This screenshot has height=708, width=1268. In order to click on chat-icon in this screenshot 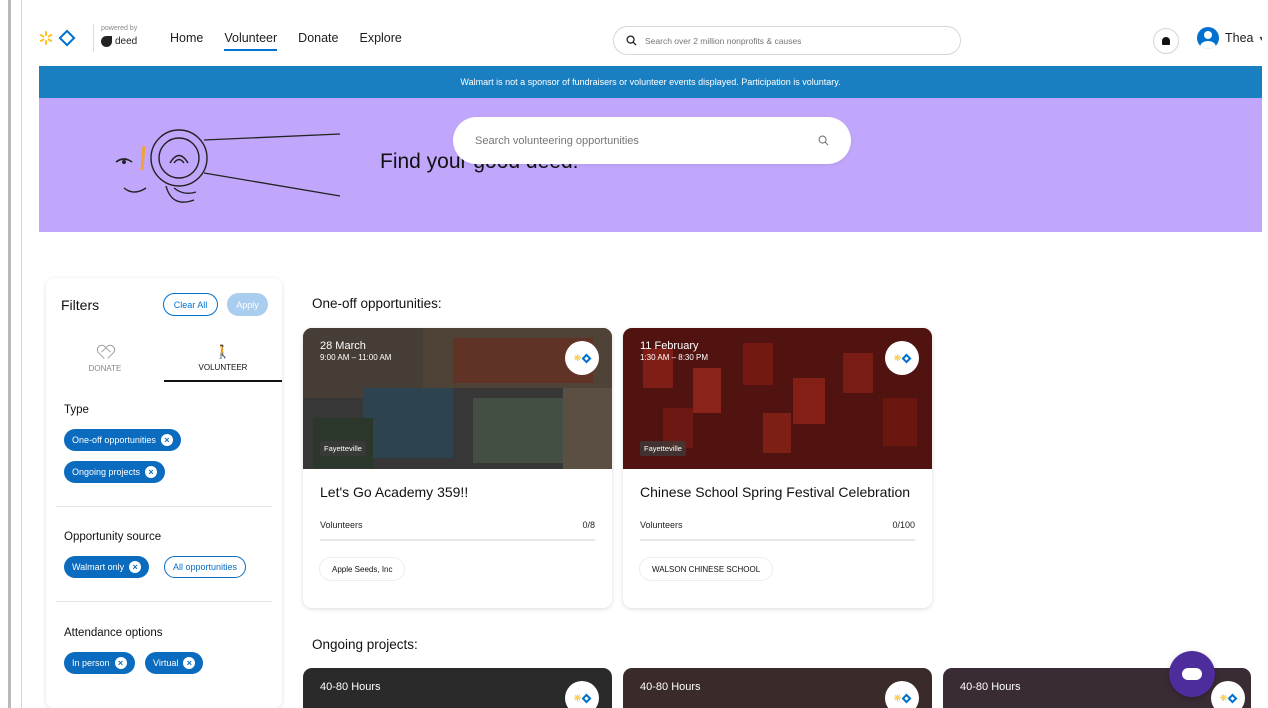, I will do `click(1192, 674)`.